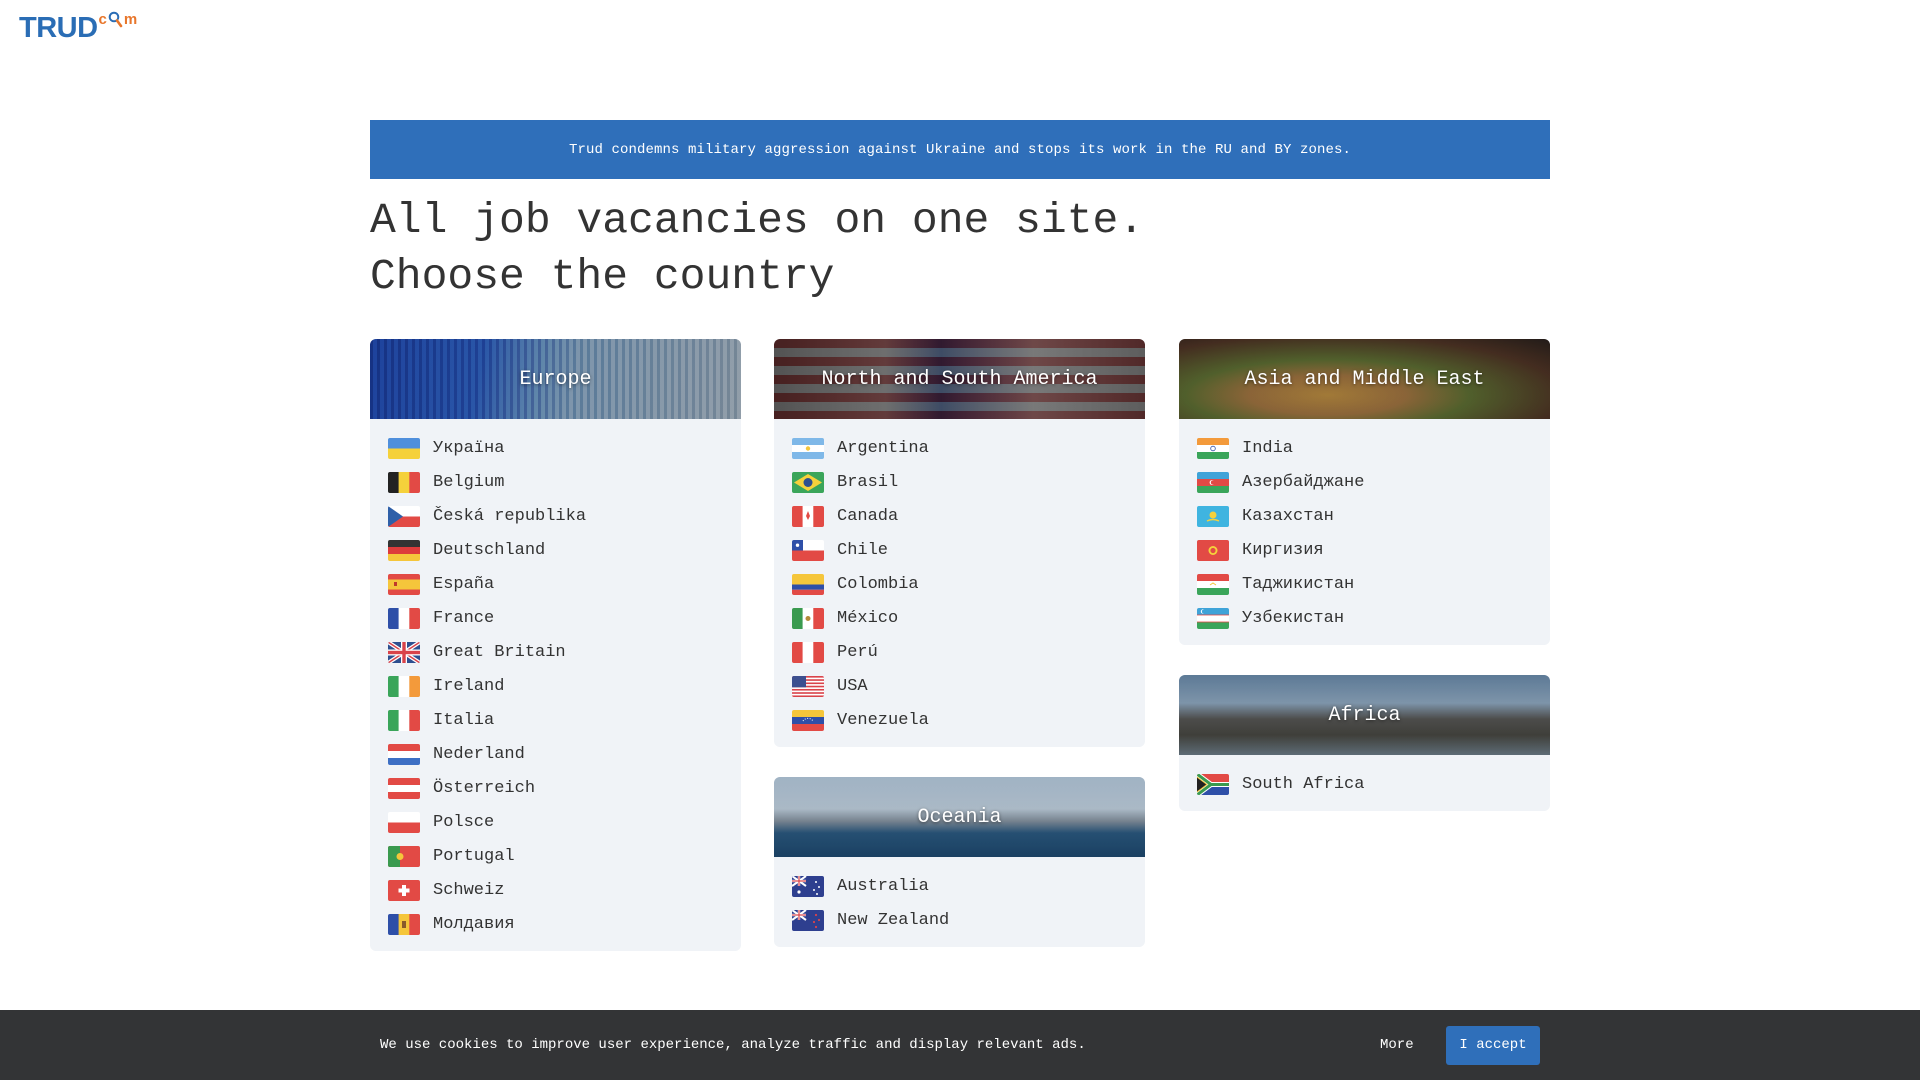  What do you see at coordinates (555, 448) in the screenshot?
I see `country-link: Україна` at bounding box center [555, 448].